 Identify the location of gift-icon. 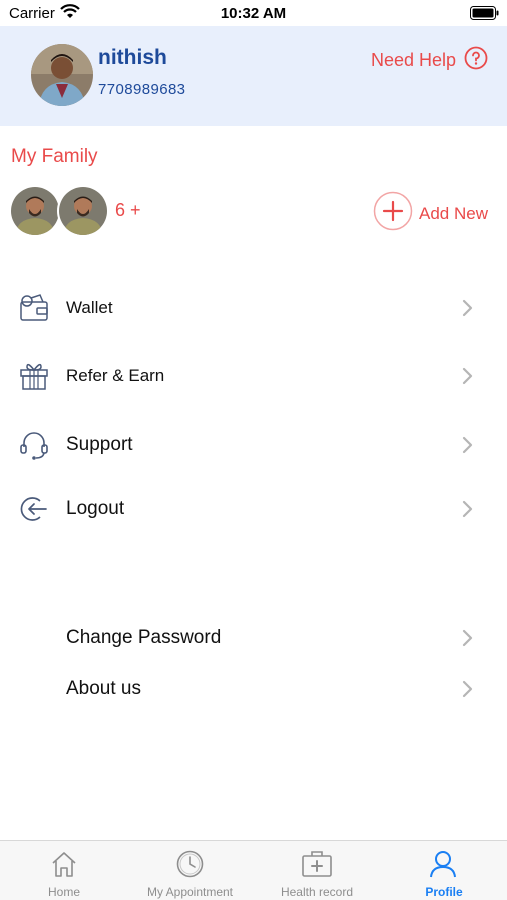
(34, 376).